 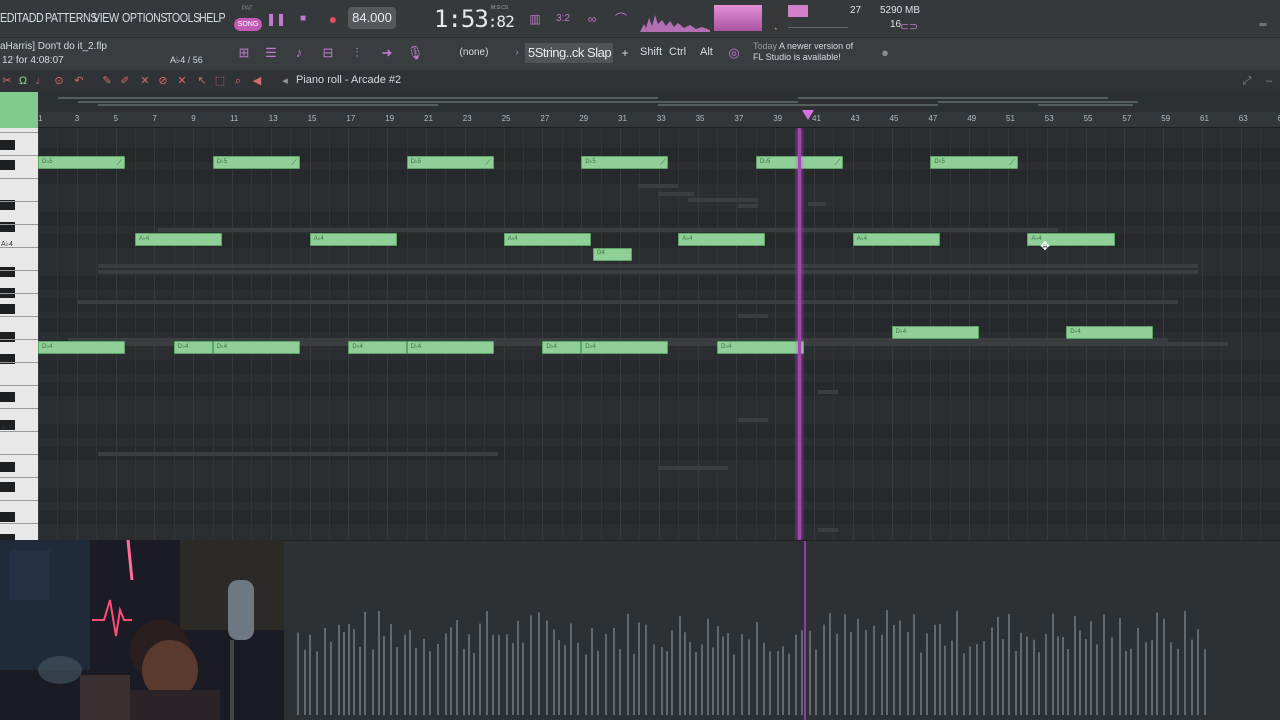 What do you see at coordinates (23, 81) in the screenshot?
I see `magnet-icon: Ω` at bounding box center [23, 81].